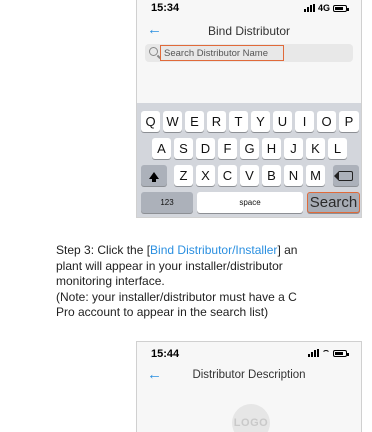 The image size is (372, 432). What do you see at coordinates (205, 148) in the screenshot?
I see `key-d: D` at bounding box center [205, 148].